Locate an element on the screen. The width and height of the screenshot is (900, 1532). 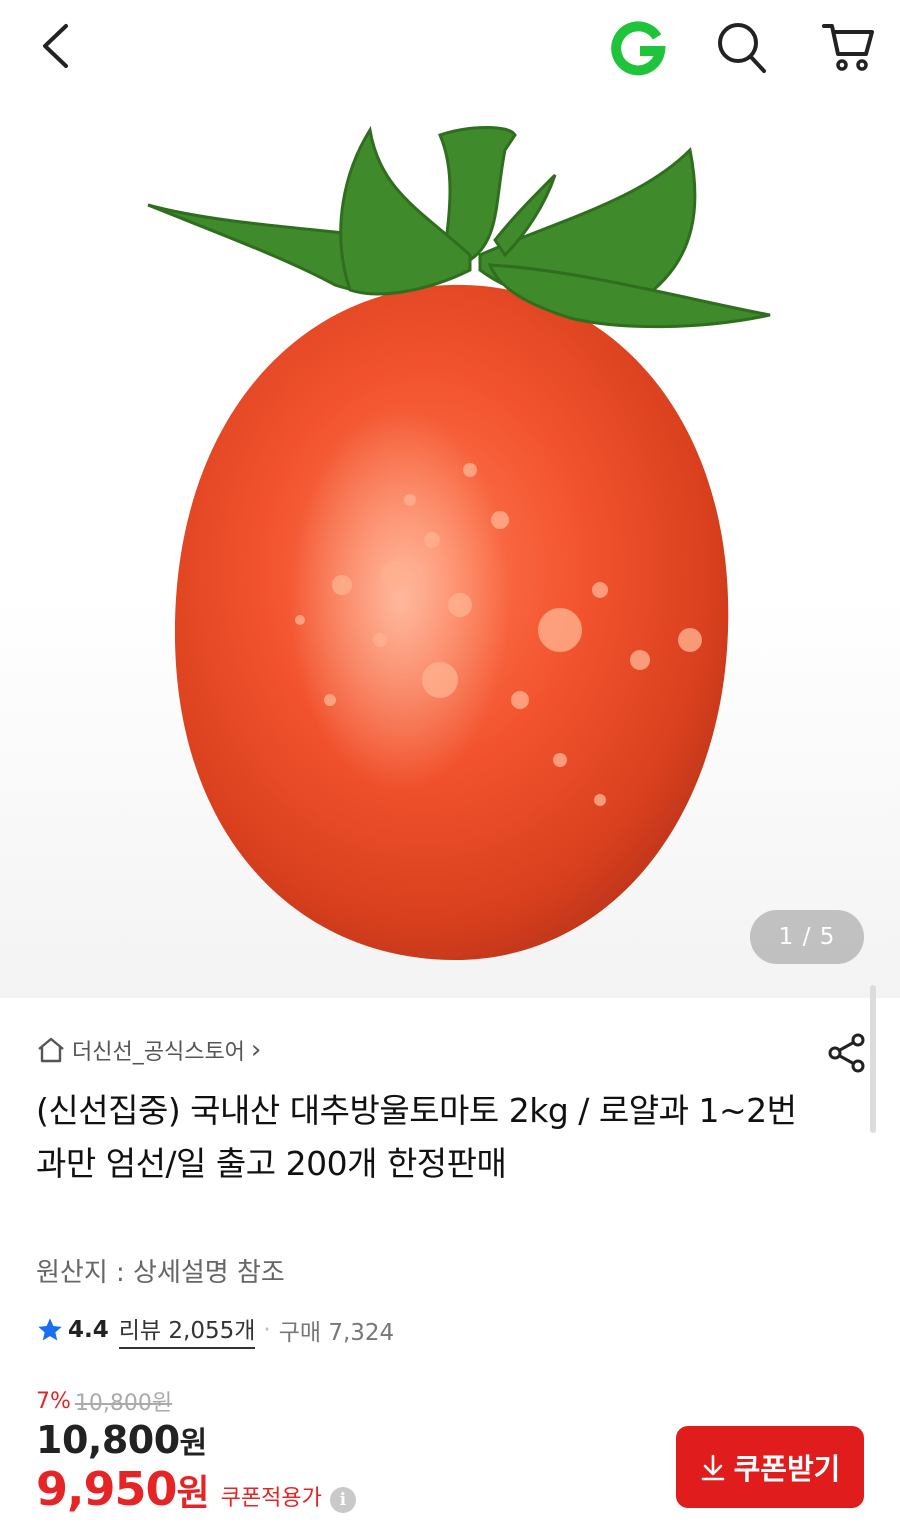
coupon-price-row: 9,950원 쿠폰적용가 i is located at coordinates (196, 1491).